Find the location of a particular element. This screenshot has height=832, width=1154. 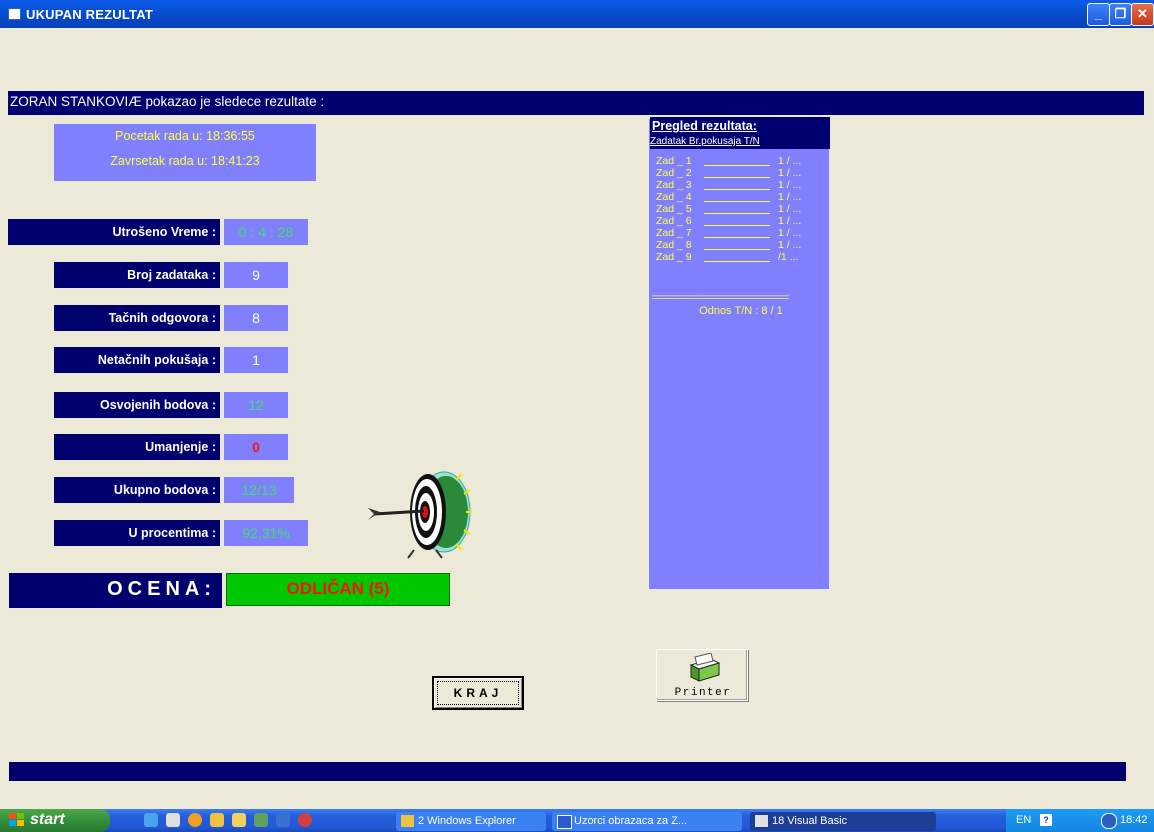

stat-value-time-spent: 0 : 4 : 28 is located at coordinates (266, 232).